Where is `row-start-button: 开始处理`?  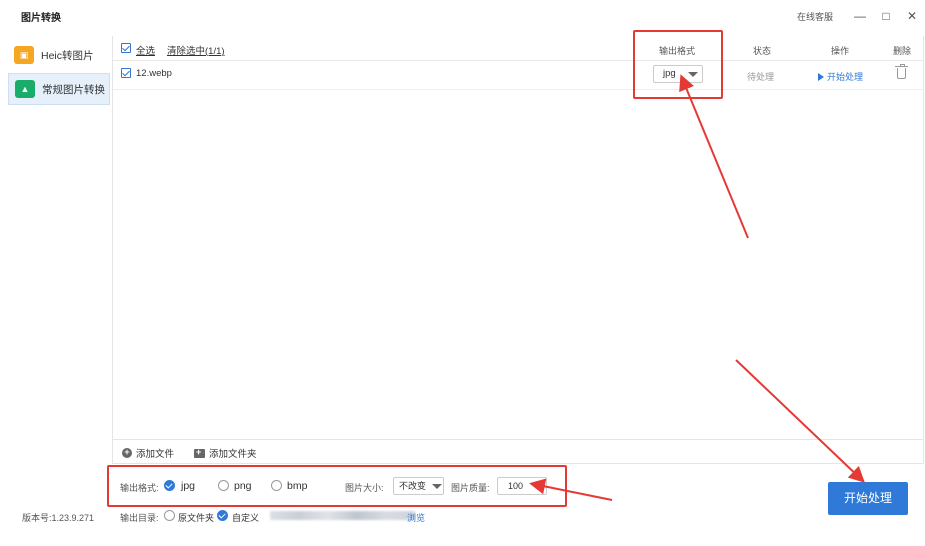 row-start-button: 开始处理 is located at coordinates (840, 76).